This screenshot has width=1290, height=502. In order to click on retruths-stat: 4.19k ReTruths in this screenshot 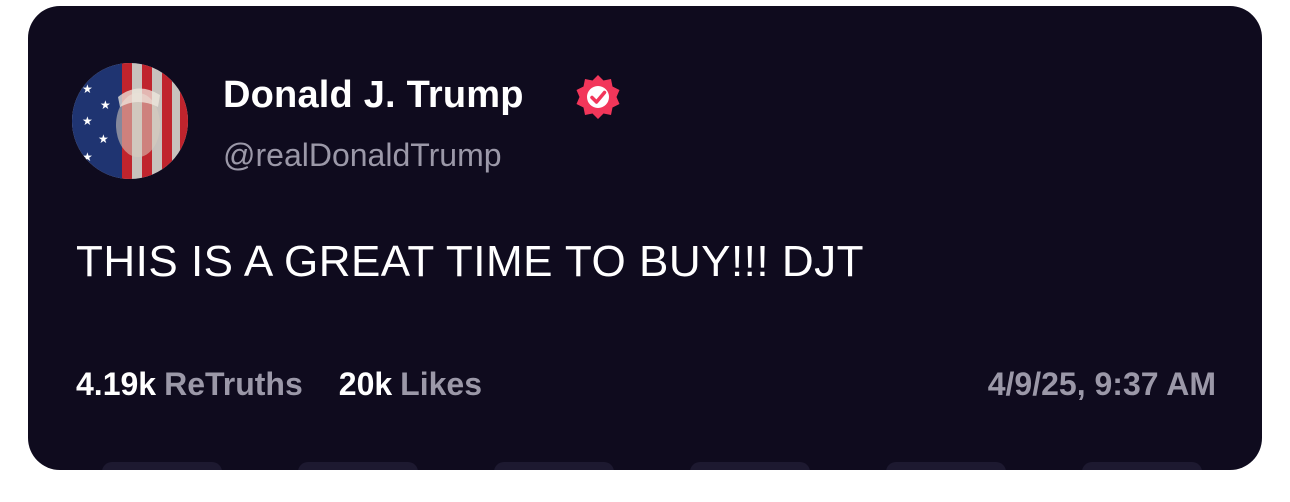, I will do `click(189, 384)`.